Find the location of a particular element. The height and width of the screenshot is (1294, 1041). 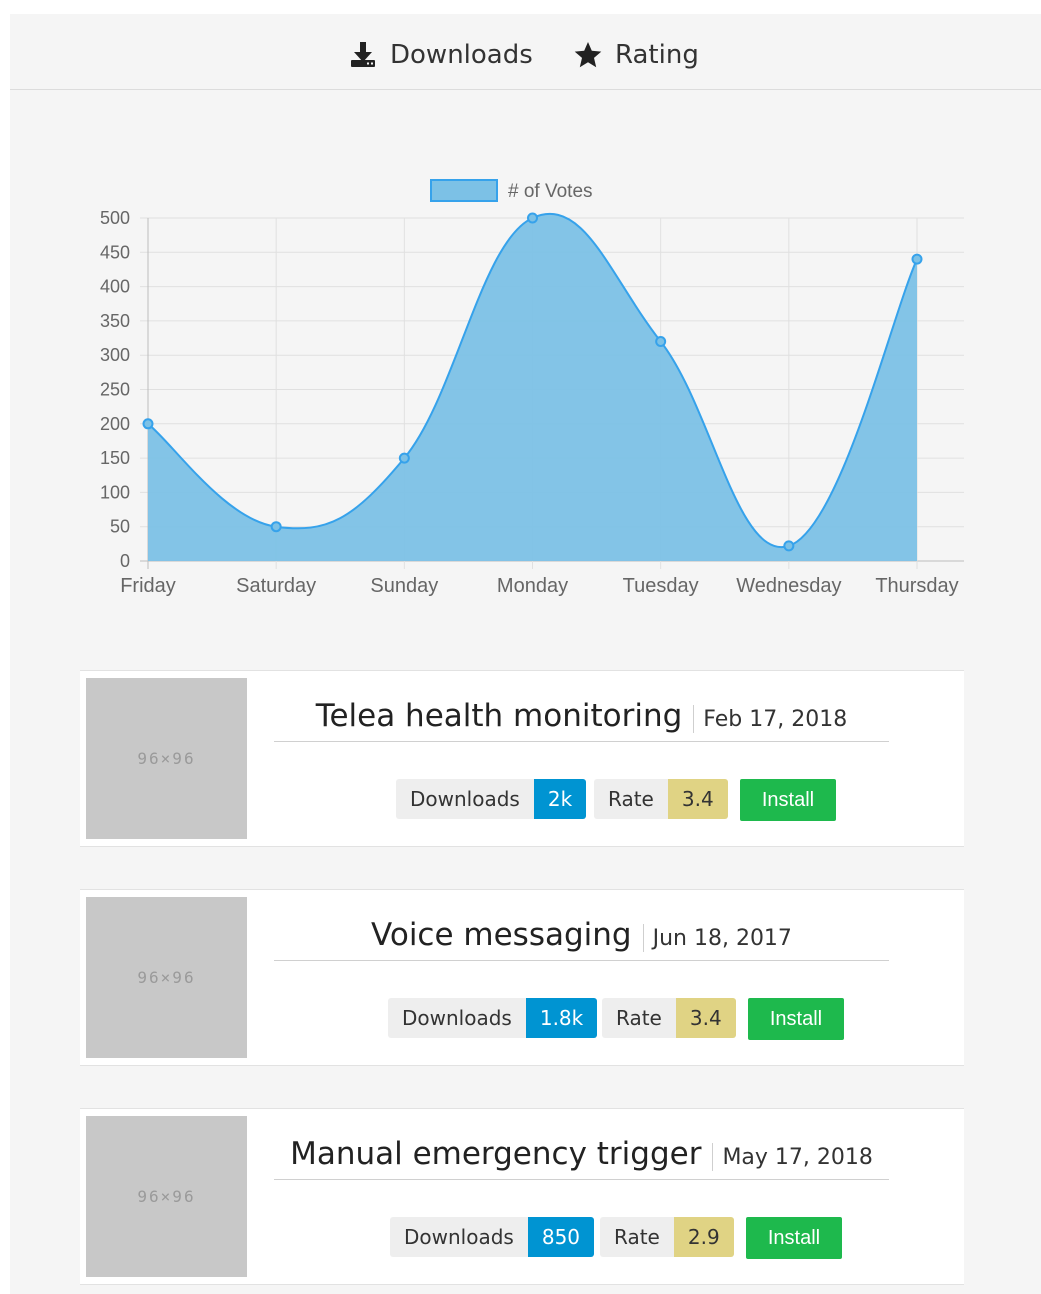

app-header: Telea health monitoring Feb 17, 2018 is located at coordinates (581, 719).